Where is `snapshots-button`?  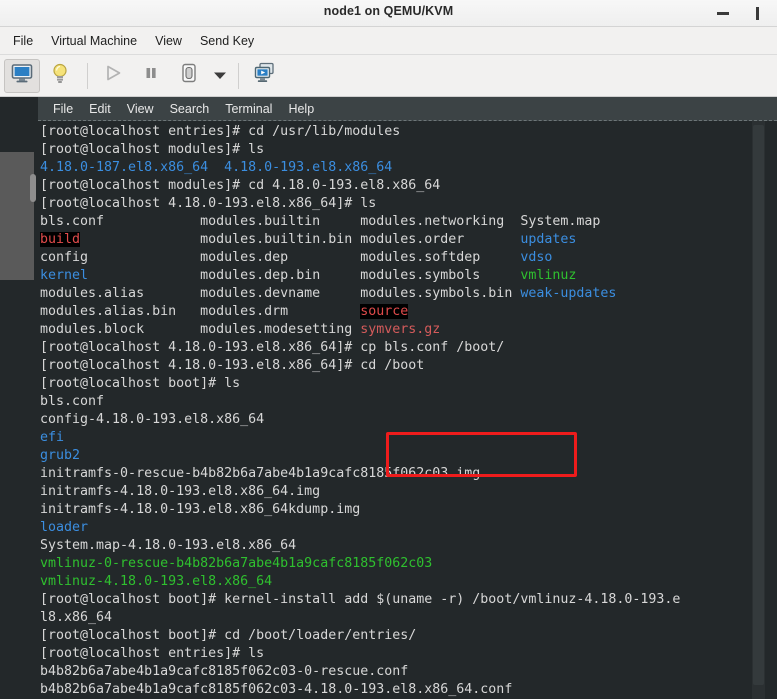
snapshots-button is located at coordinates (264, 76).